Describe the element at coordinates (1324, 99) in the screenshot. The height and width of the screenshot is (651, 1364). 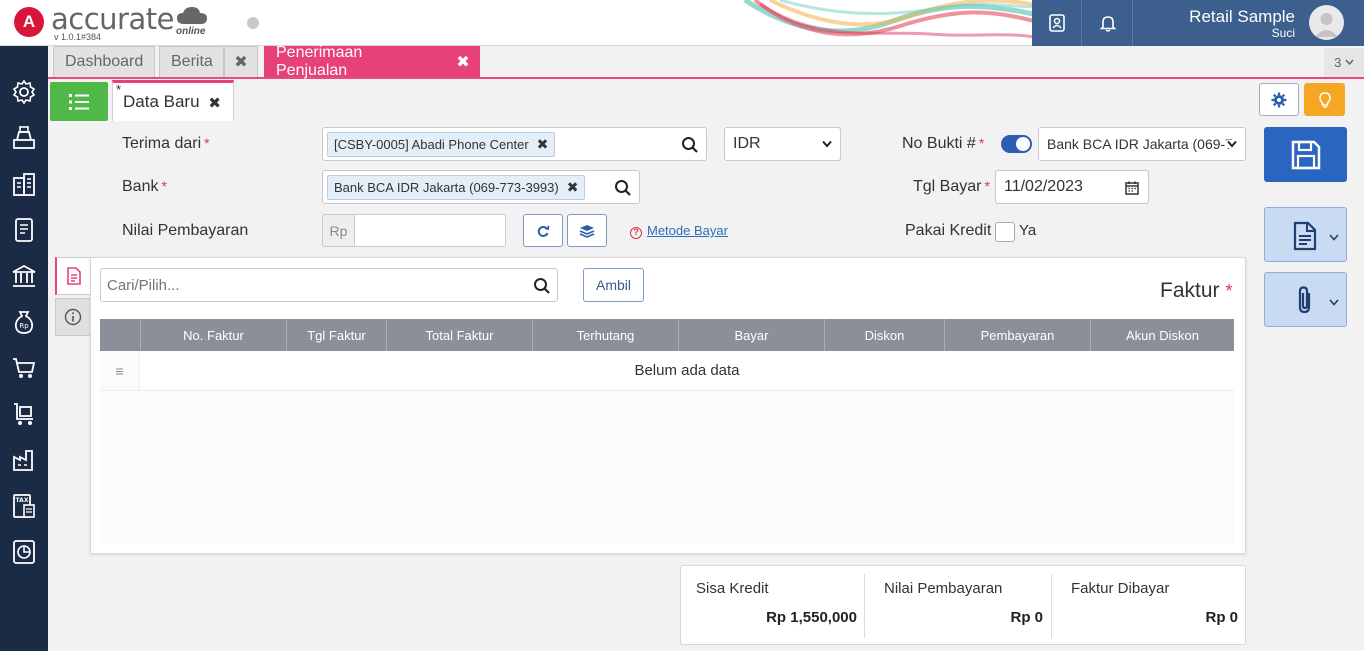
I see `tips-button` at that location.